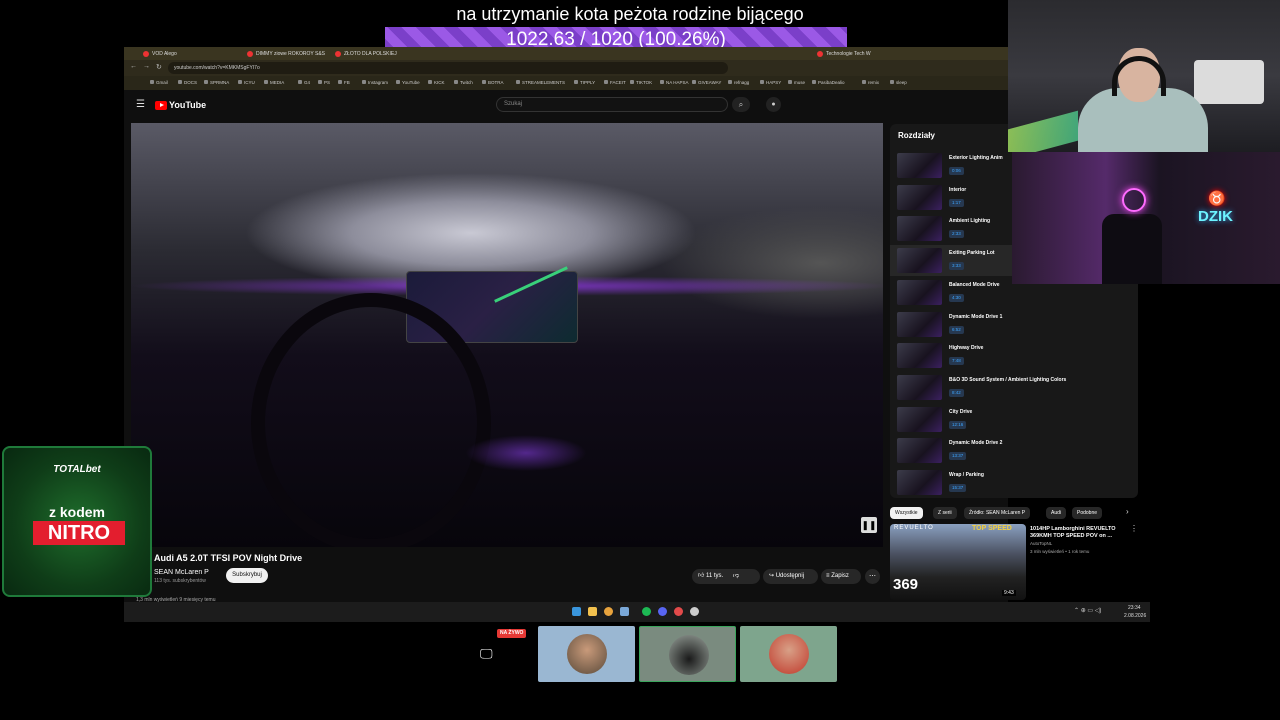  What do you see at coordinates (486, 654) in the screenshot?
I see `screen-share-tile: NA ŻYWO 🖵︎` at bounding box center [486, 654].